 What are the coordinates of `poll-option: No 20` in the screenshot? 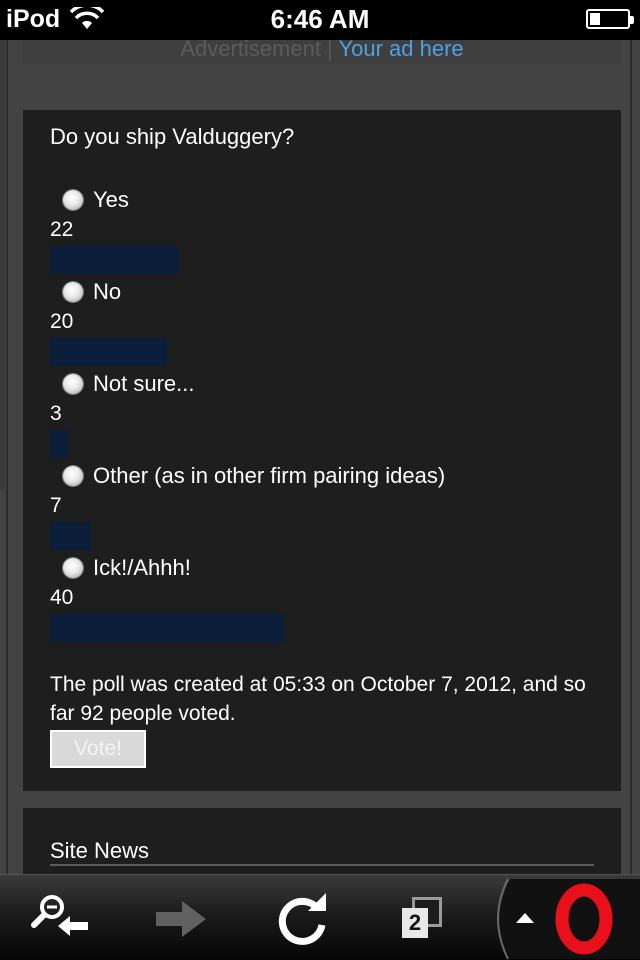 It's located at (330, 321).